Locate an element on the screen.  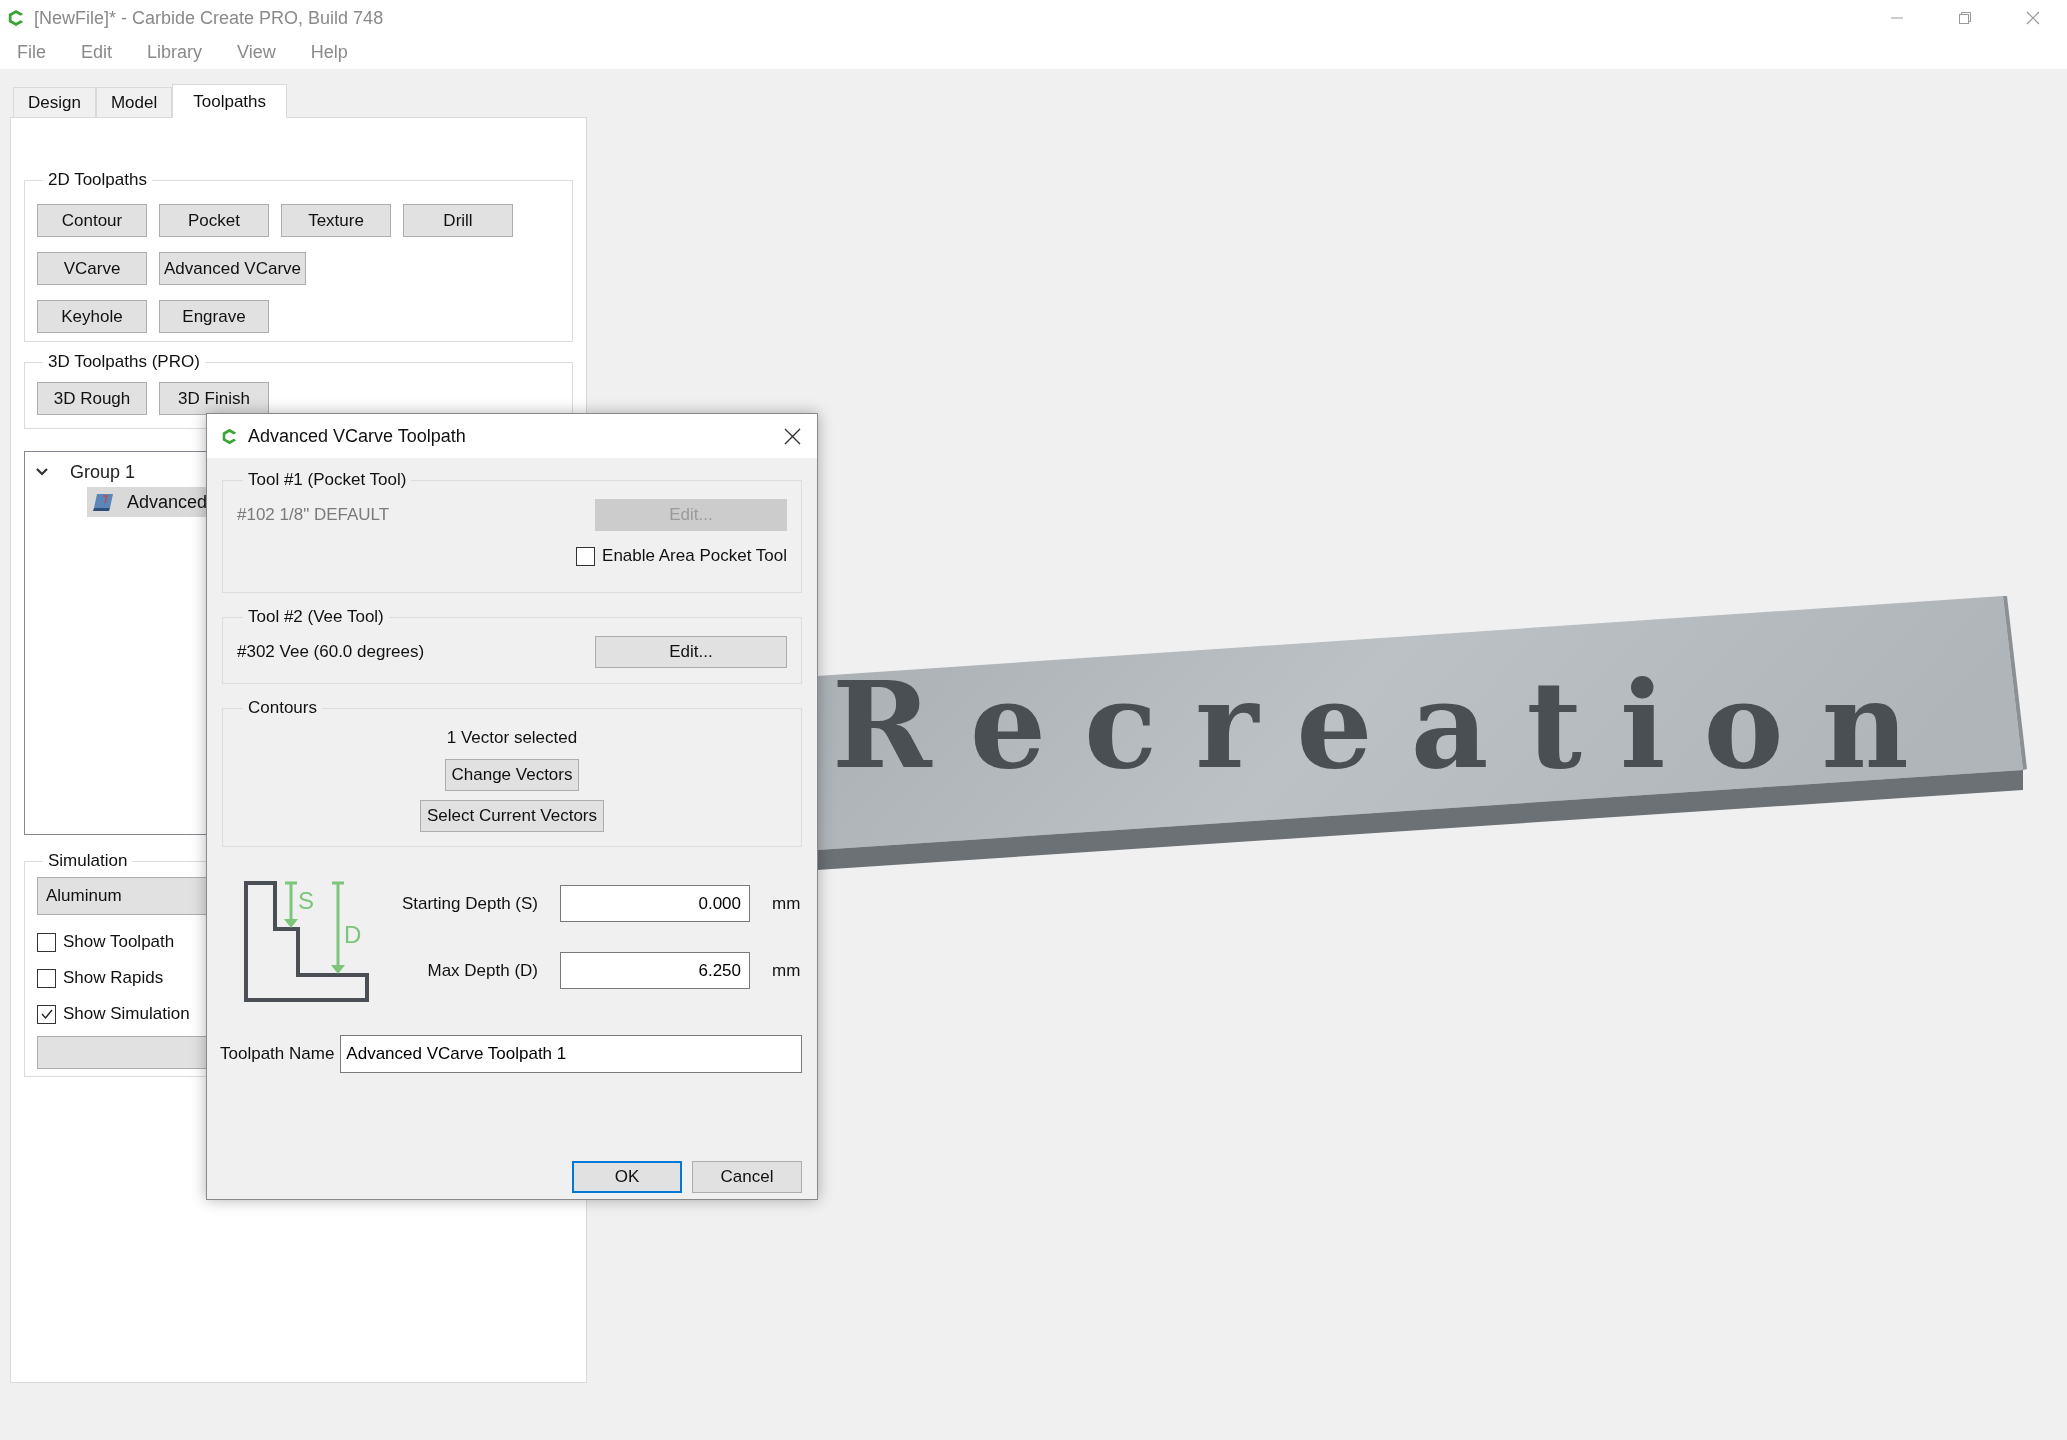
depth-label: Starting Depth (S) is located at coordinates (469, 903).